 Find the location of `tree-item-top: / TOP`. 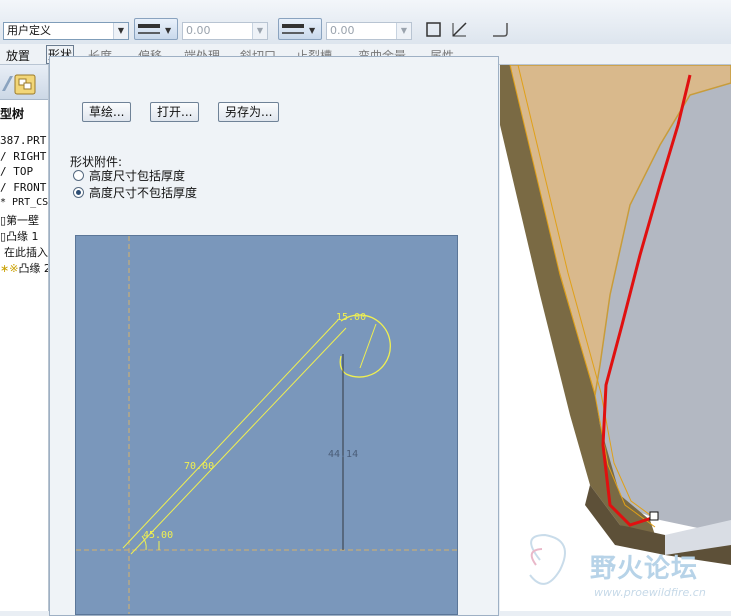

tree-item-top: / TOP is located at coordinates (16, 171).